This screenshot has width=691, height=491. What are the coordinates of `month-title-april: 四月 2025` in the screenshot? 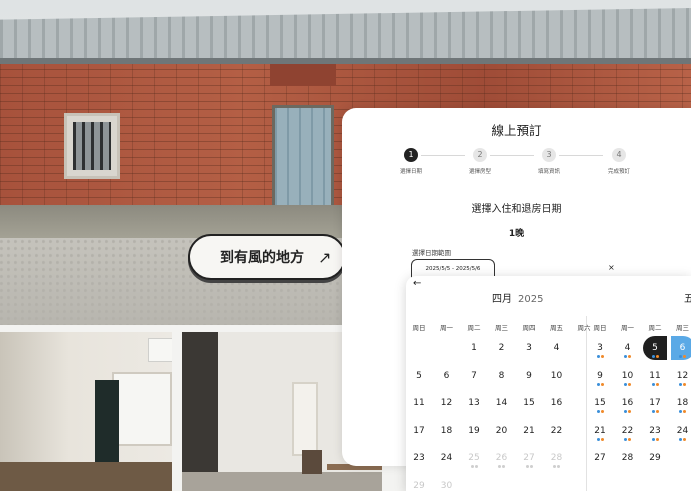 It's located at (517, 297).